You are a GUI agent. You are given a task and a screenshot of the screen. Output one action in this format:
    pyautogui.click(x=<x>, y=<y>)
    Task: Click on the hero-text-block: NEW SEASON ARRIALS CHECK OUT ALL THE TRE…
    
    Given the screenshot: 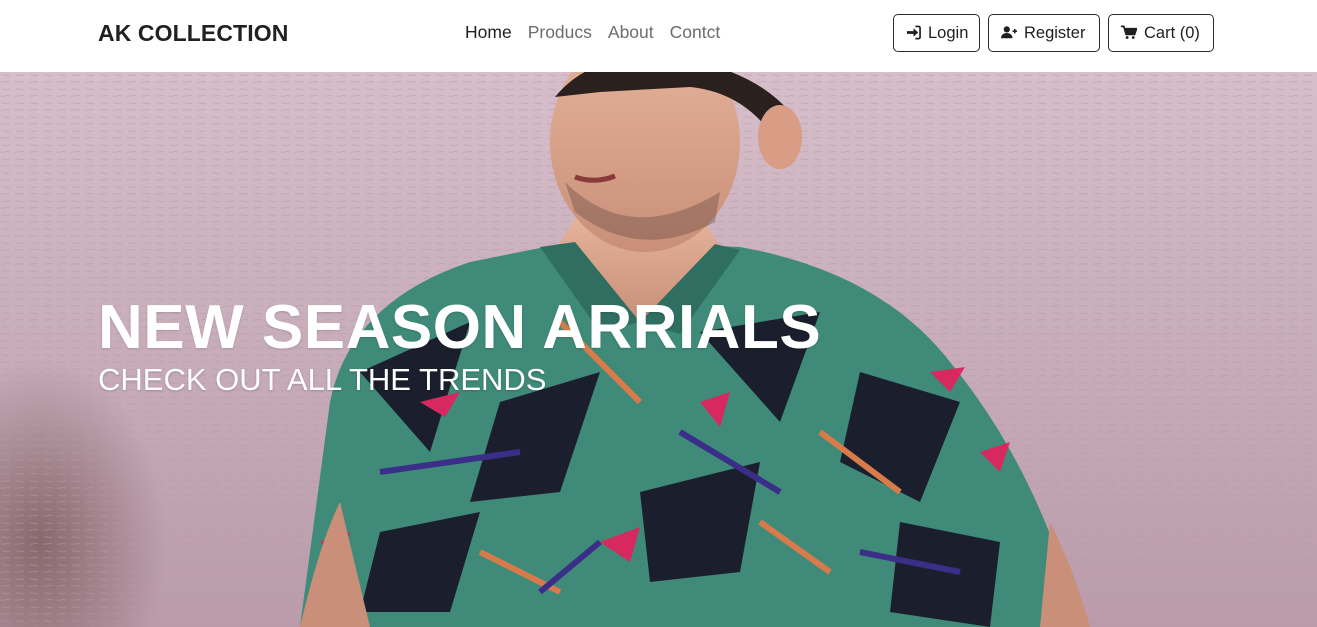 What is the action you would take?
    pyautogui.click(x=459, y=345)
    